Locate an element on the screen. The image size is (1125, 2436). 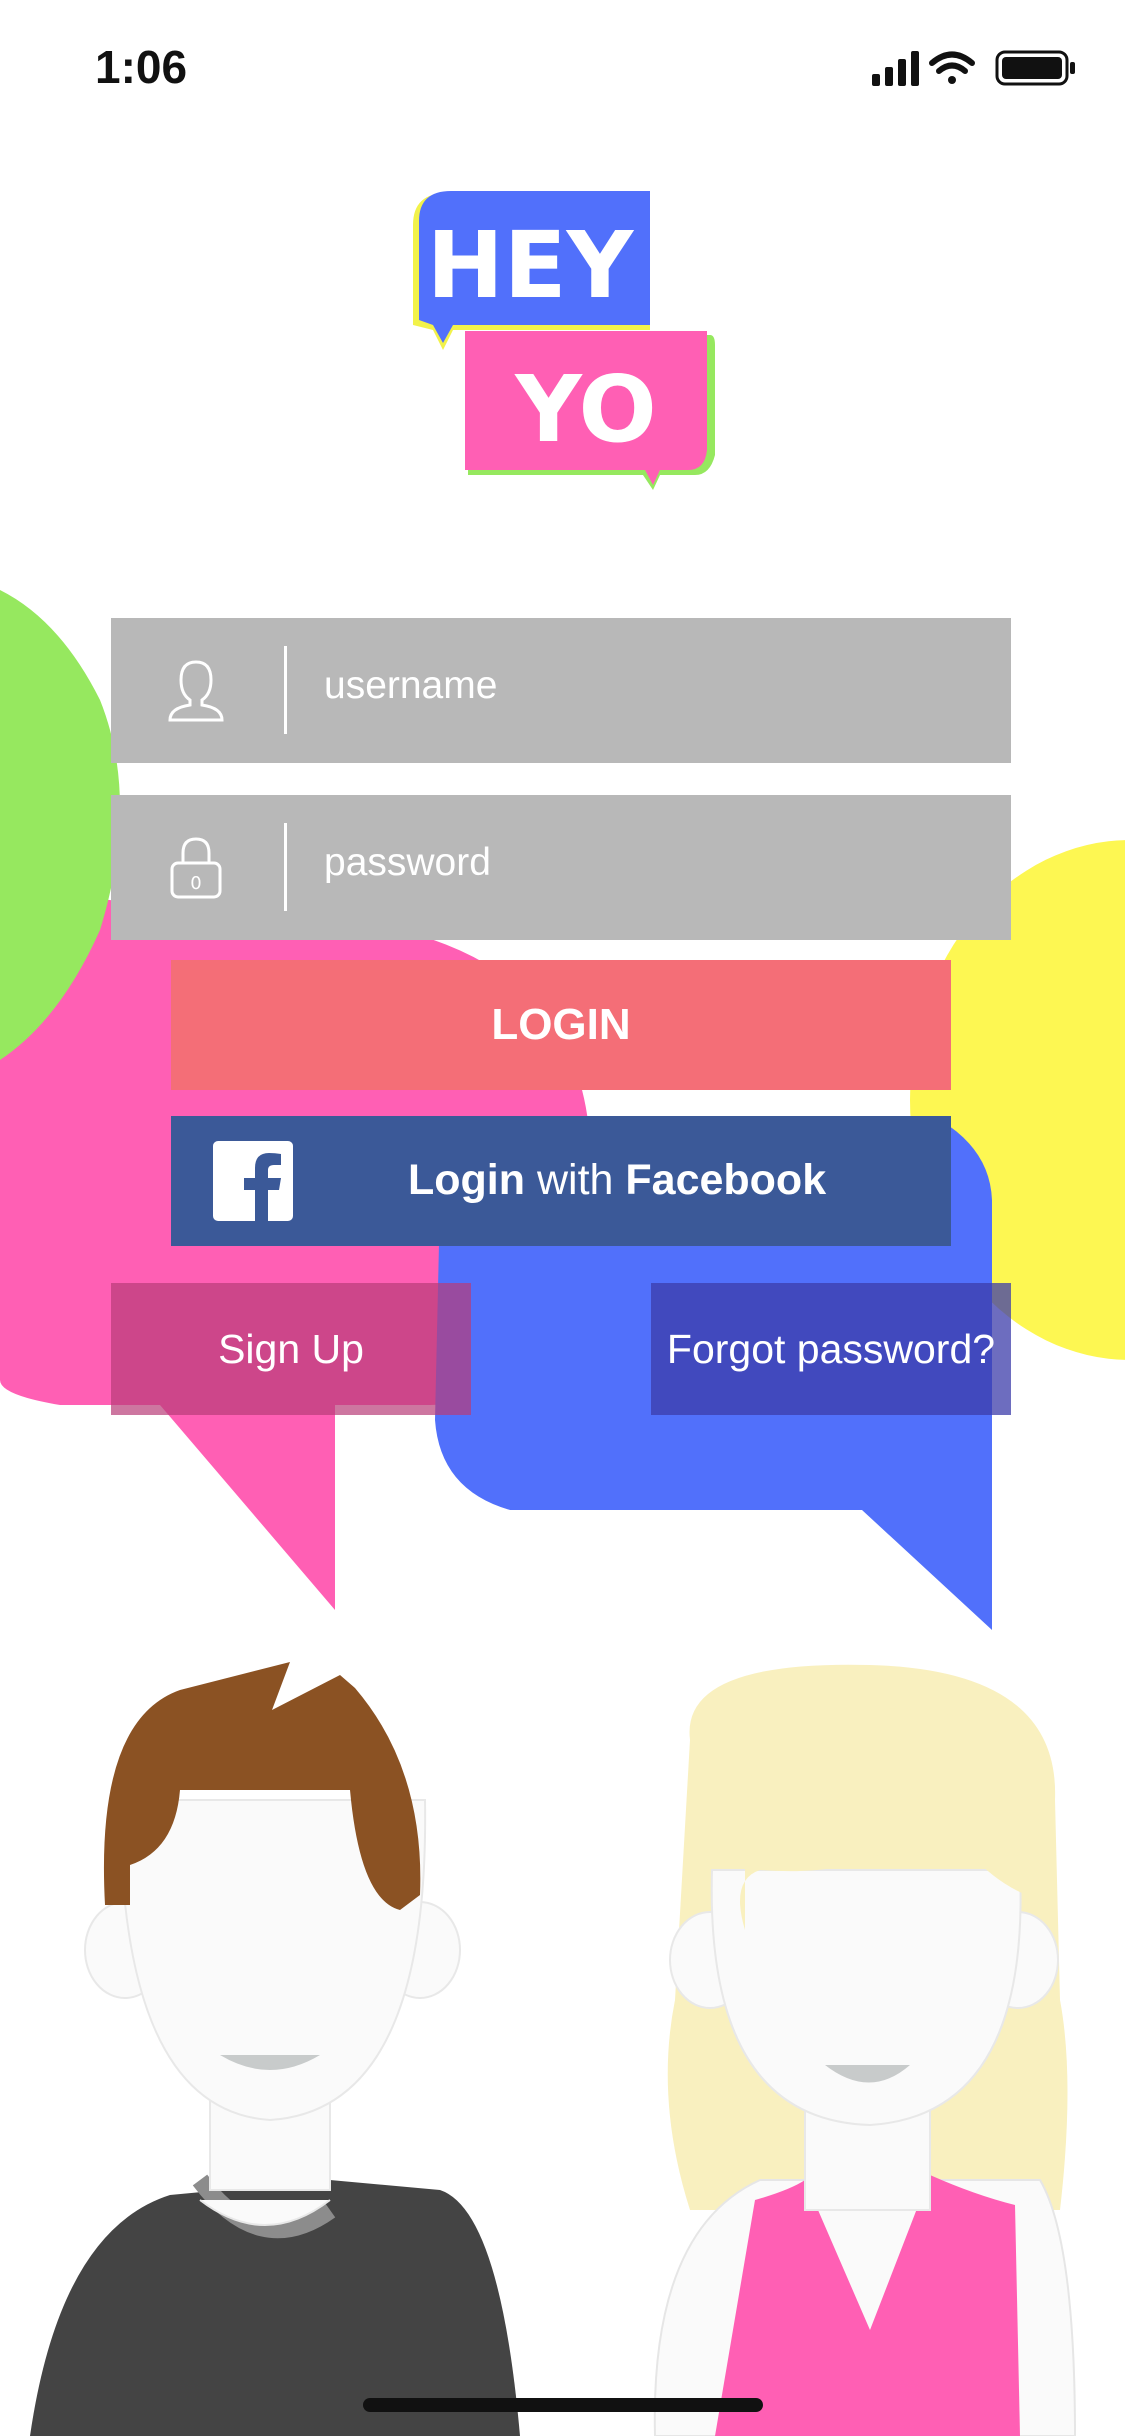
lock-icon: 0 is located at coordinates (196, 868).